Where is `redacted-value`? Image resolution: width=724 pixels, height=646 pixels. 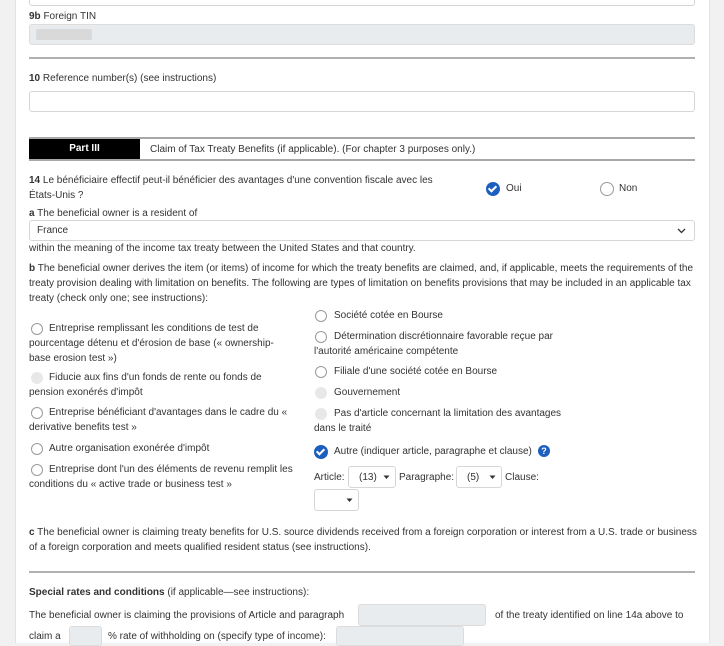
redacted-value is located at coordinates (64, 34).